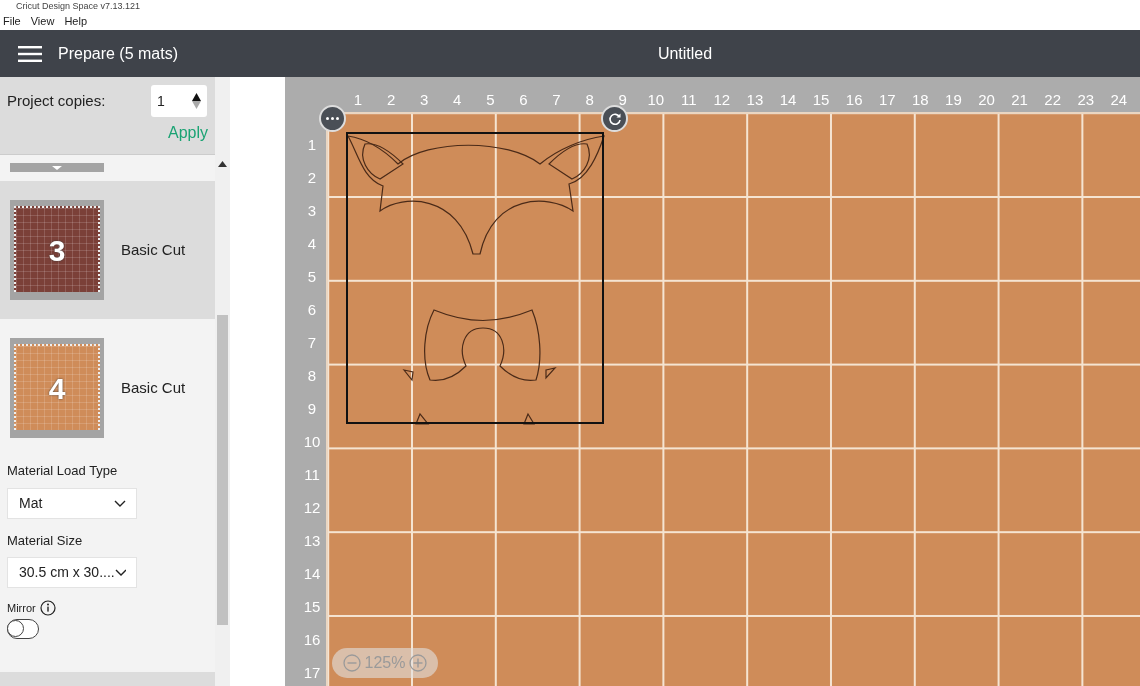 The image size is (1140, 686). What do you see at coordinates (1052, 99) in the screenshot?
I see `ruler-number: 22` at bounding box center [1052, 99].